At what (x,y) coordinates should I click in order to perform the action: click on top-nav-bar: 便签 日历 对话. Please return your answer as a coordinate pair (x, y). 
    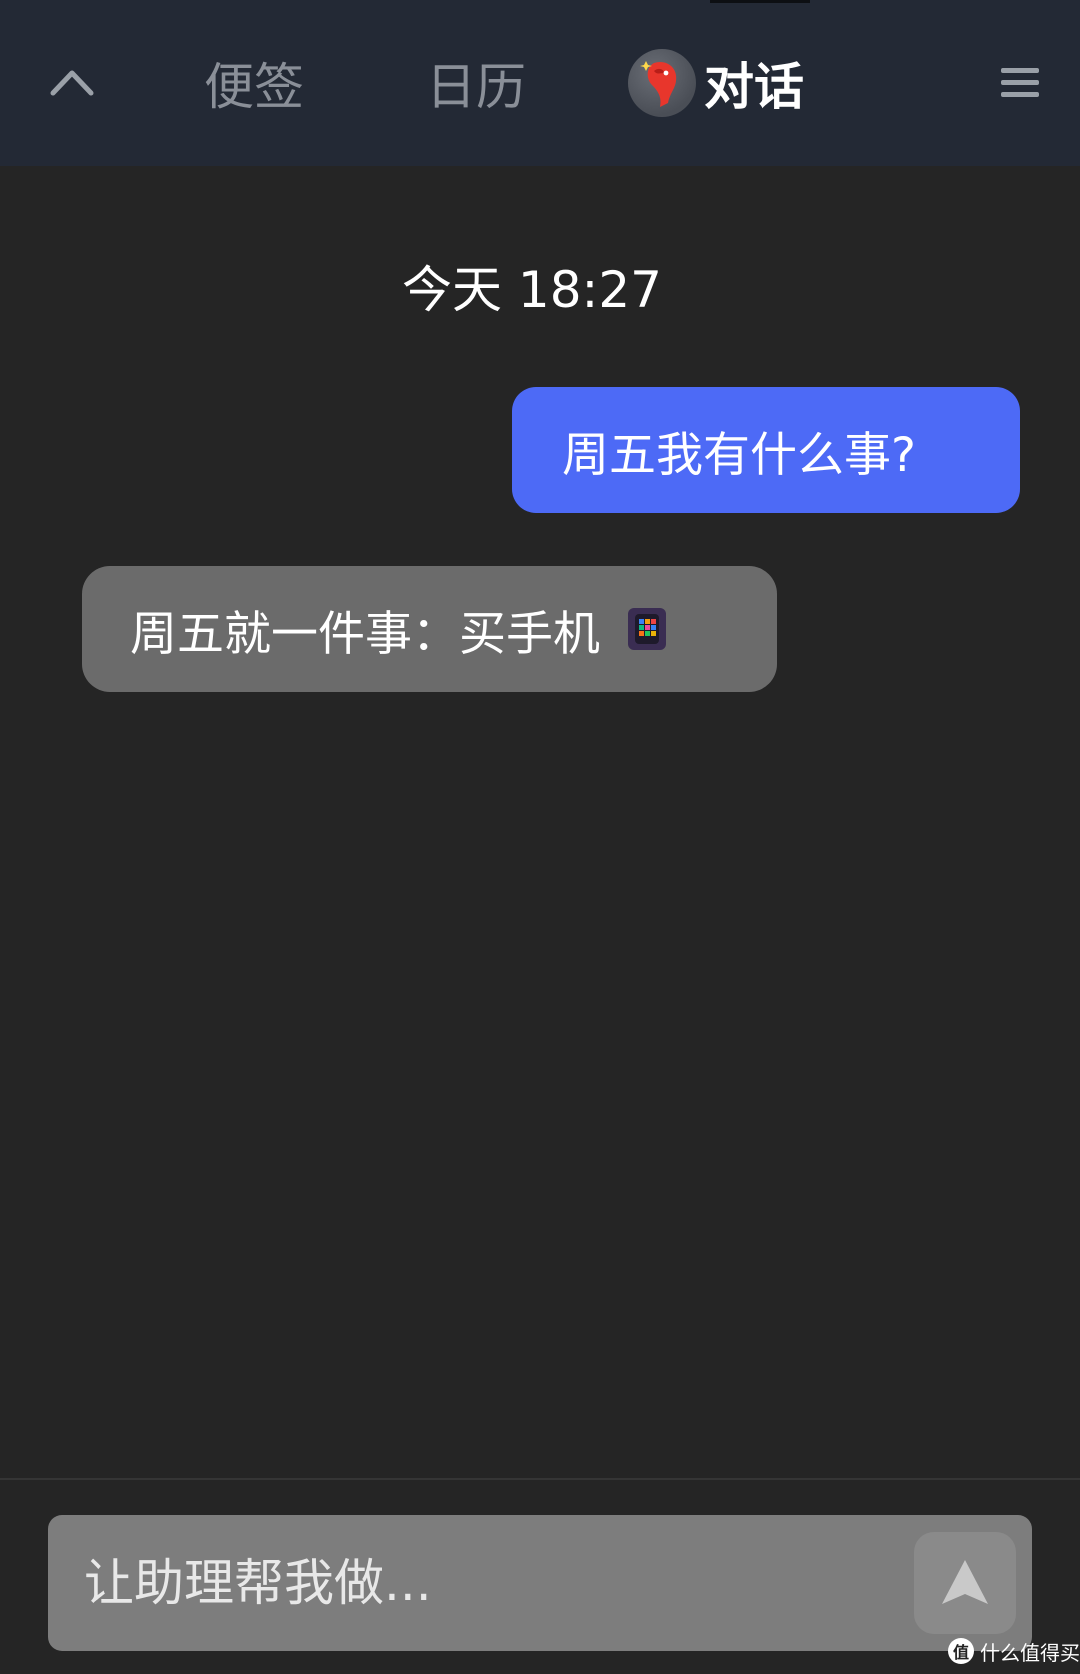
    Looking at the image, I should click on (540, 83).